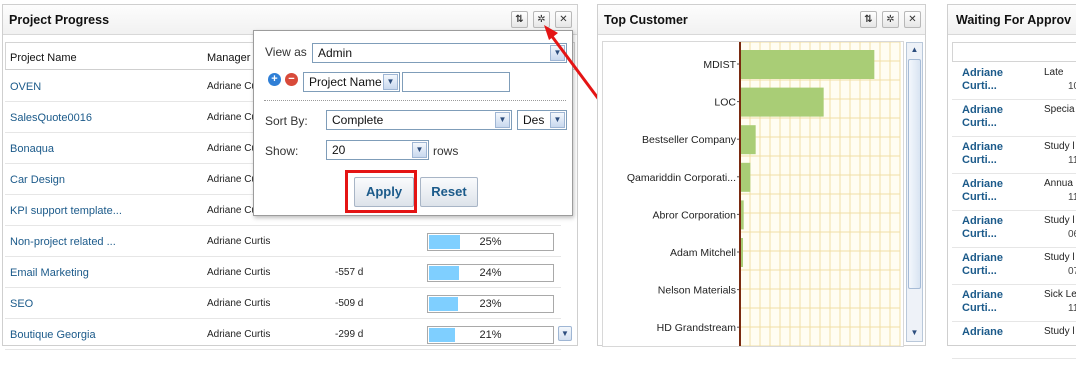 The height and width of the screenshot is (378, 1076). What do you see at coordinates (1072, 271) in the screenshot?
I see `request-date: 07` at bounding box center [1072, 271].